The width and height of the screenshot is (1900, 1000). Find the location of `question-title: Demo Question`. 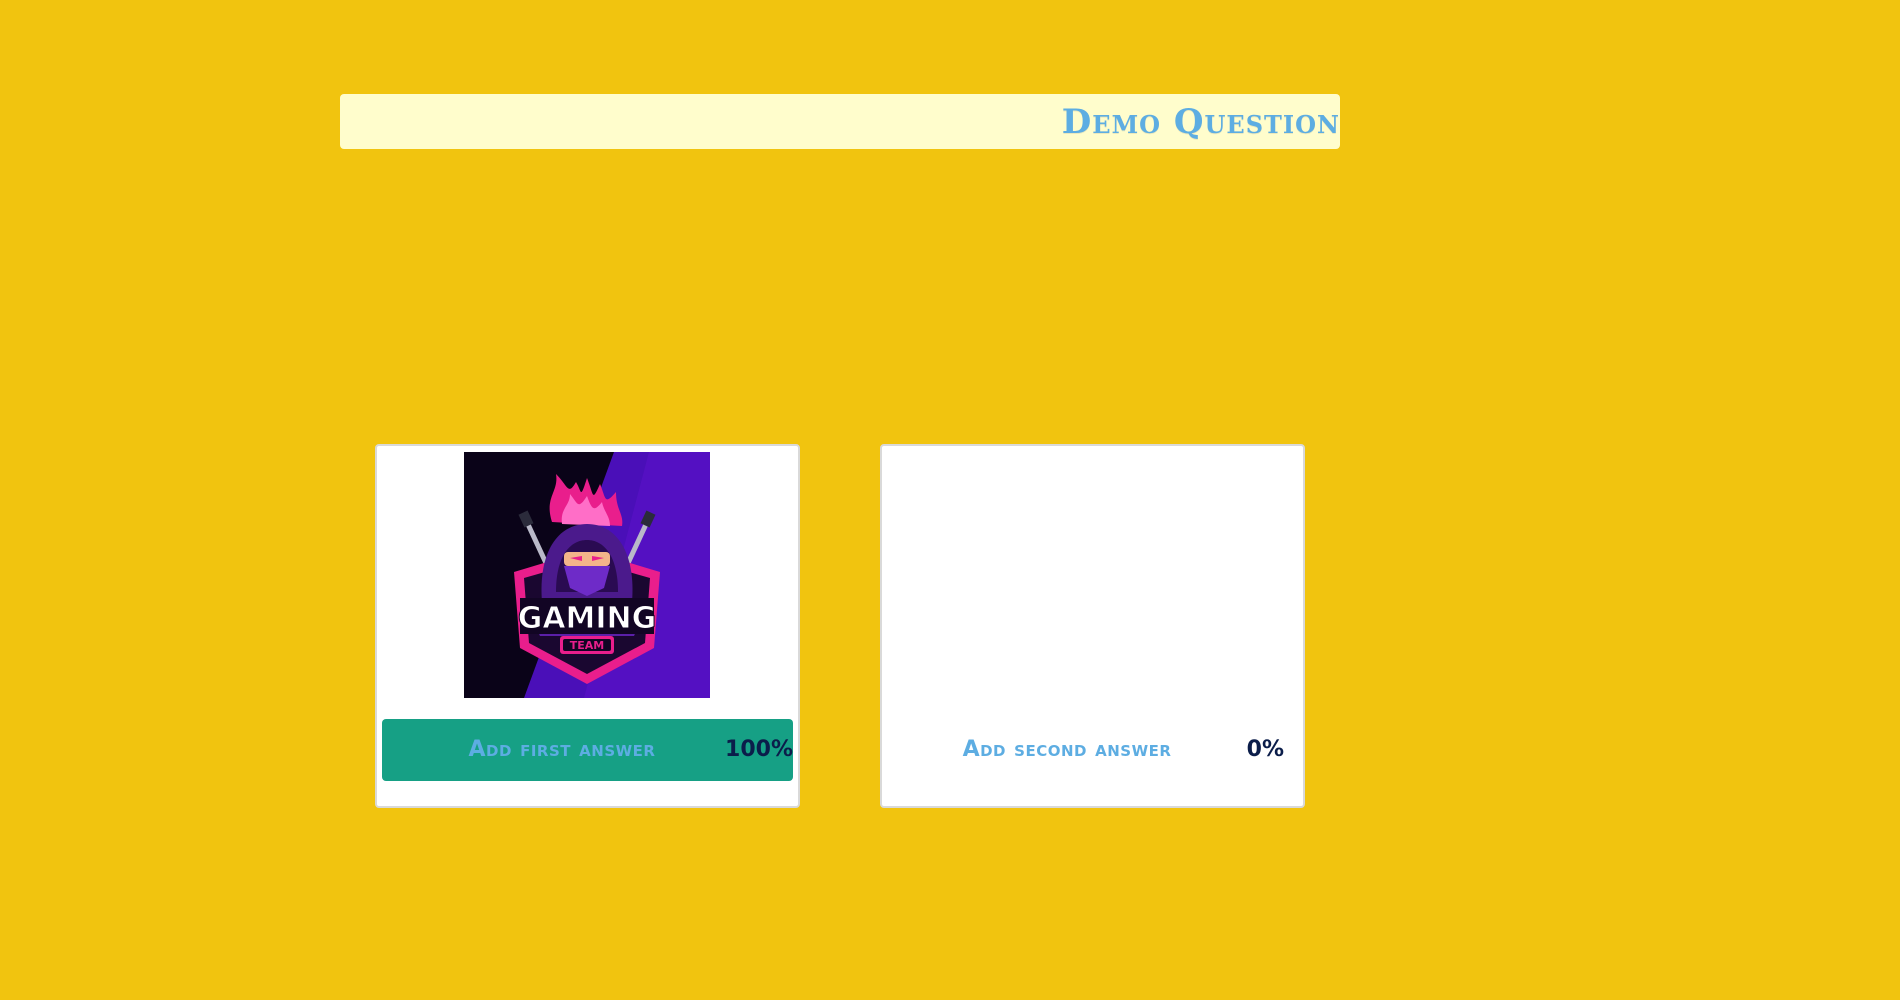

question-title: Demo Question is located at coordinates (1201, 122).